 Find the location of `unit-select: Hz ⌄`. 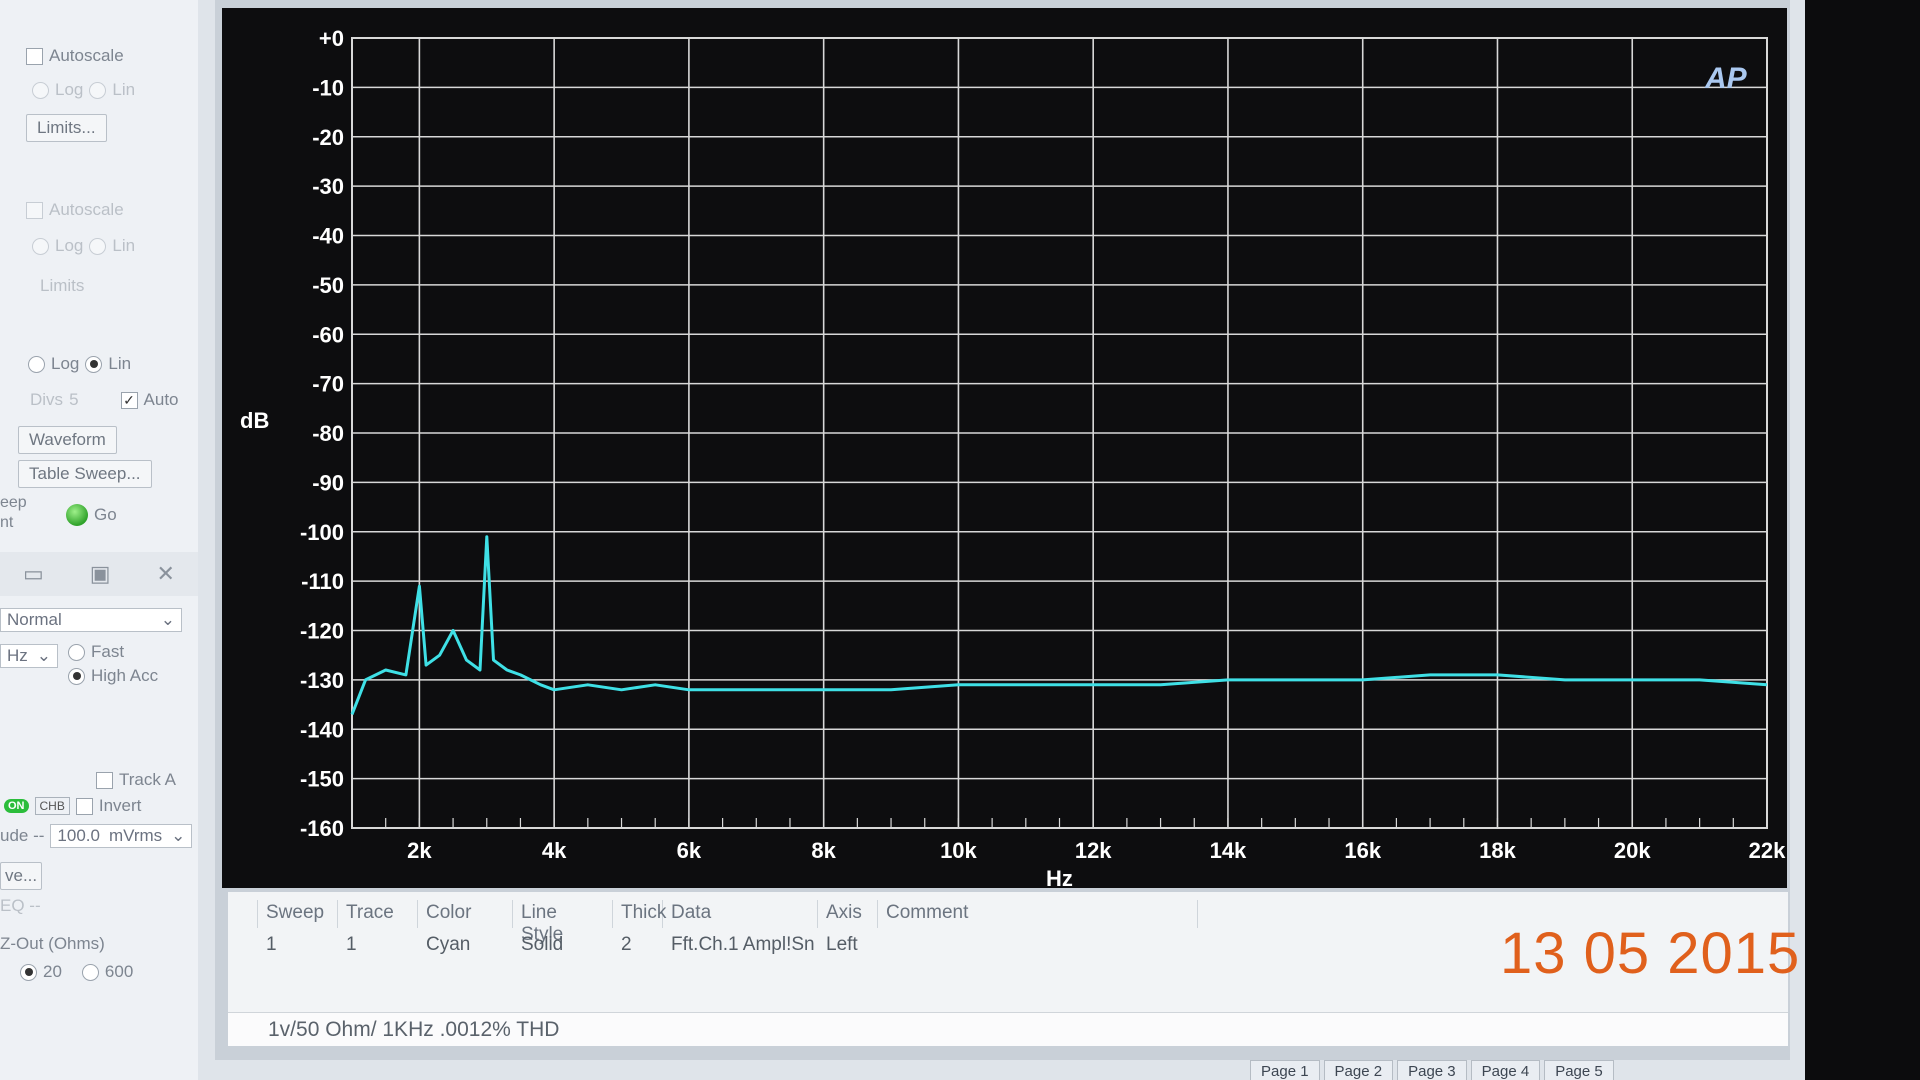

unit-select: Hz ⌄ is located at coordinates (29, 656).